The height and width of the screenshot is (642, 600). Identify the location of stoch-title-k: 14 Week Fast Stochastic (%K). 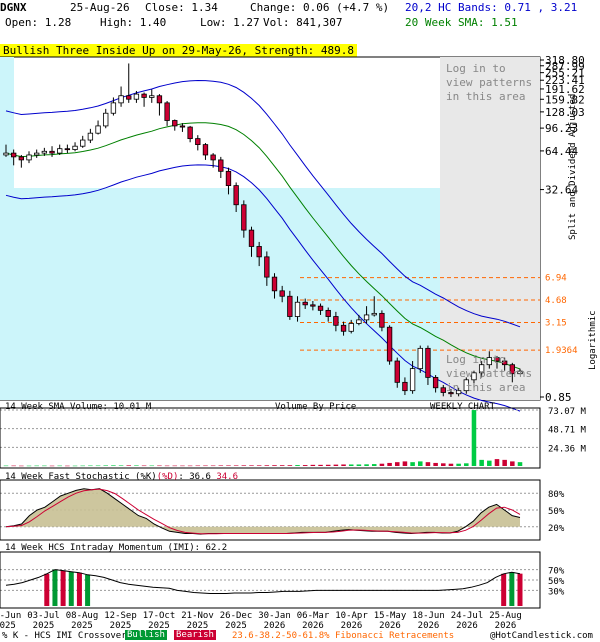
(81, 477).